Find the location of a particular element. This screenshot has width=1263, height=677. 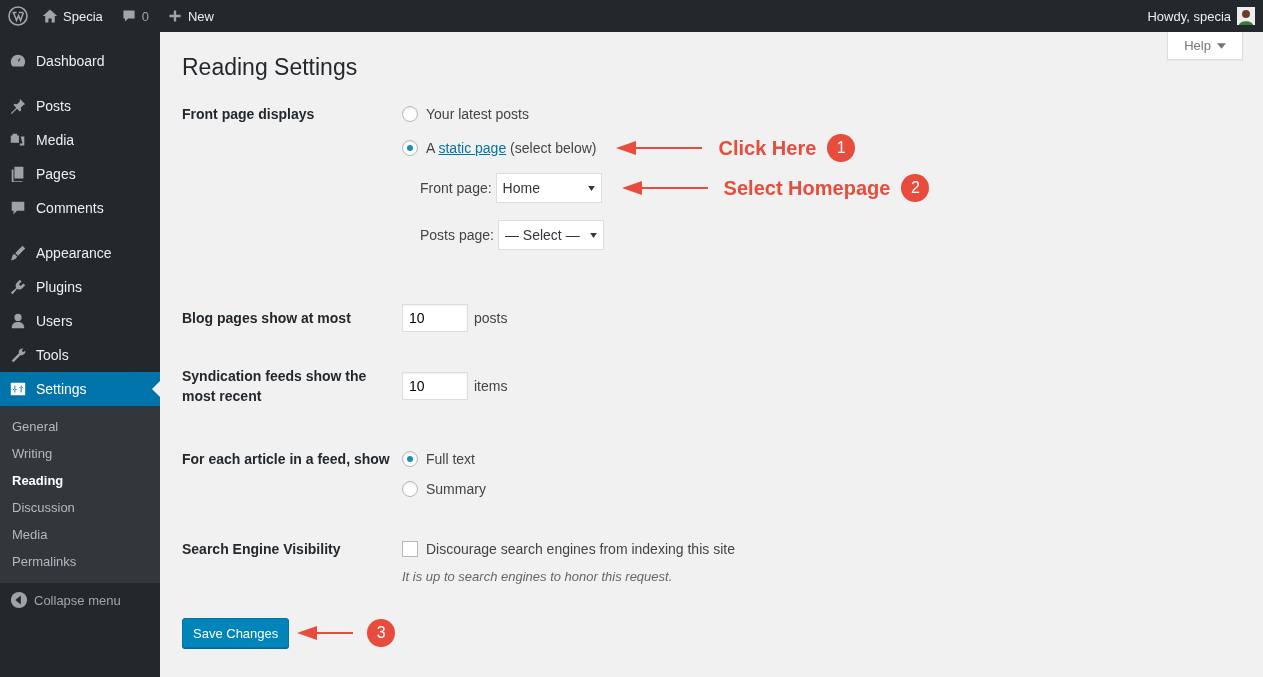

wordpress-logo-icon is located at coordinates (18, 16).